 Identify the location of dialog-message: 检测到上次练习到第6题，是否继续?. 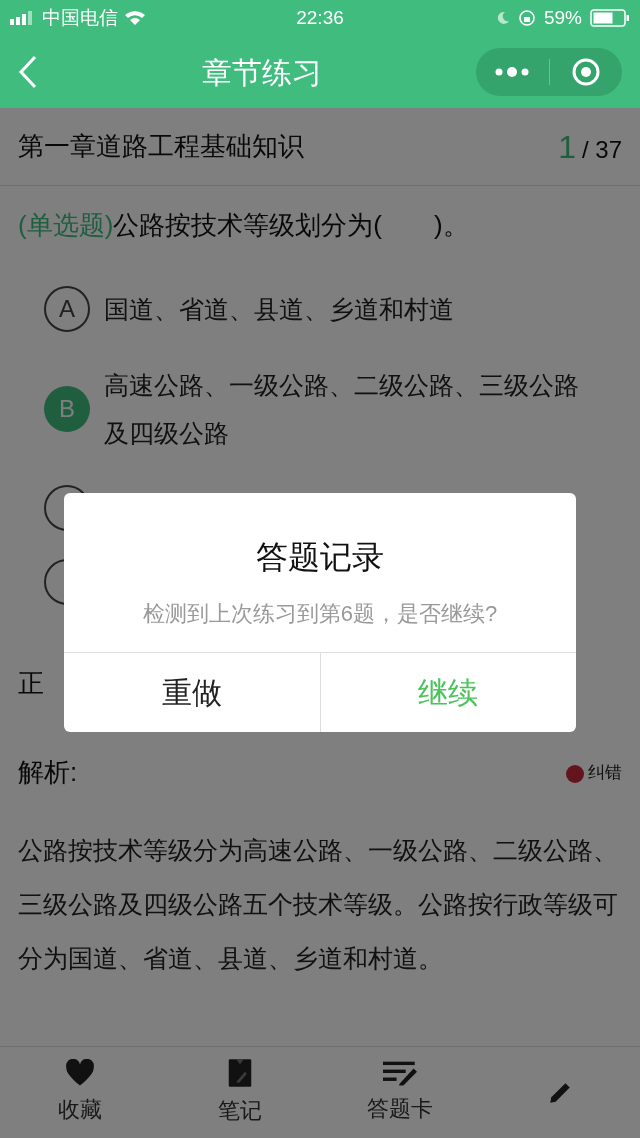
(320, 614).